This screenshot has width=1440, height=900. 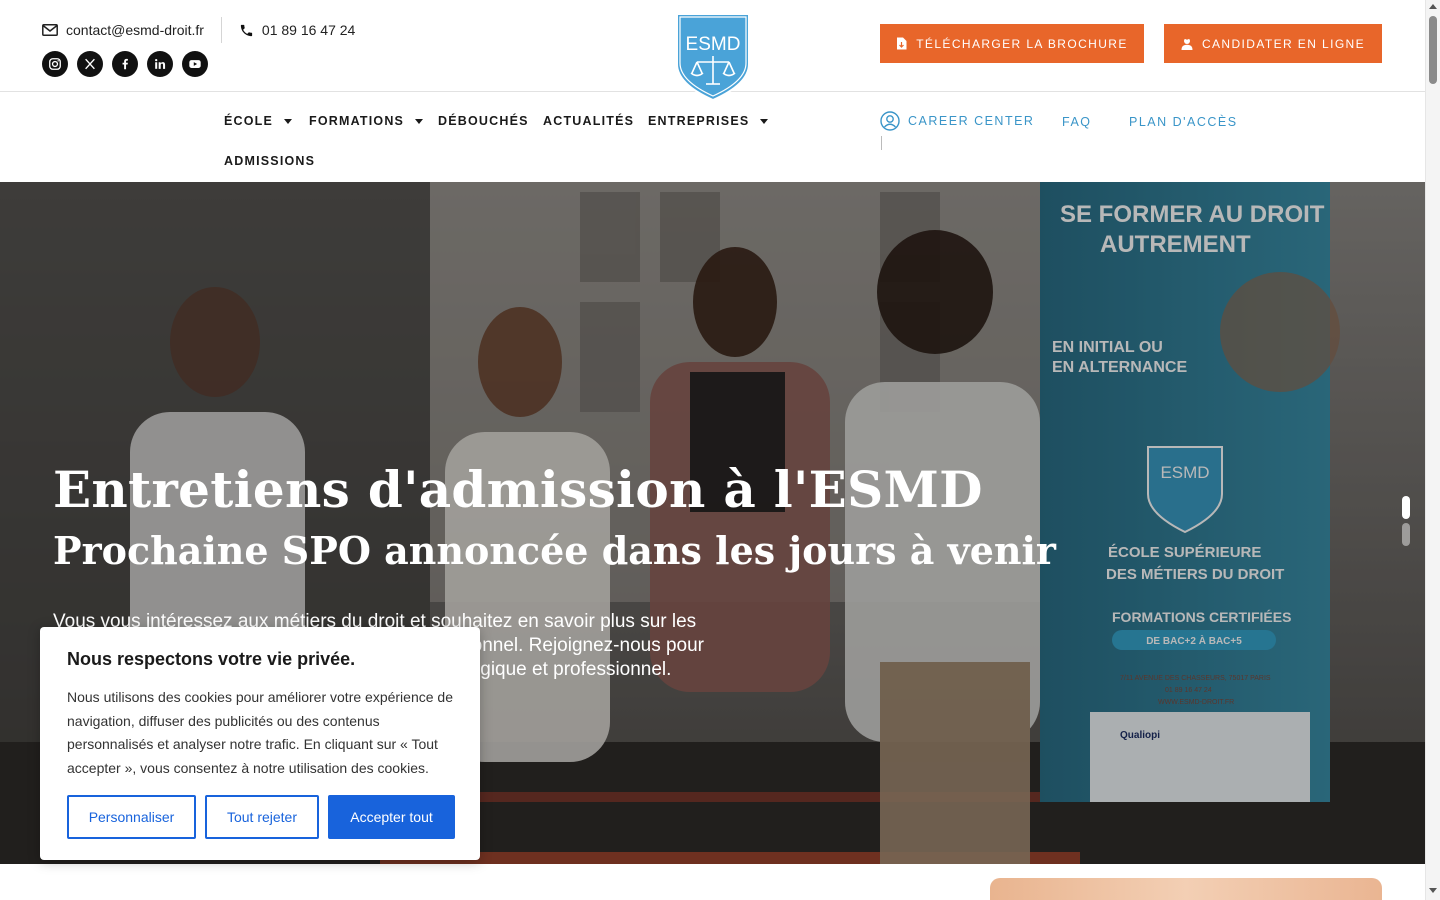 What do you see at coordinates (1283, 43) in the screenshot?
I see `candidate-label: CANDIDATER EN LIGNE` at bounding box center [1283, 43].